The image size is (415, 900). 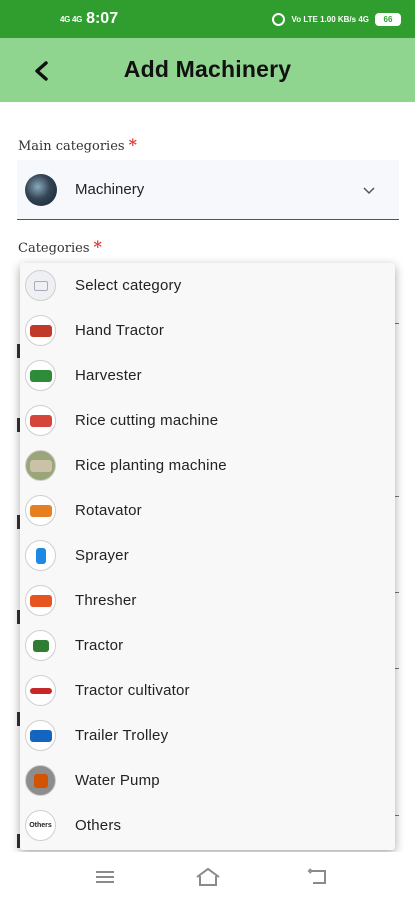 What do you see at coordinates (110, 189) in the screenshot?
I see `main-category-value: Machinery` at bounding box center [110, 189].